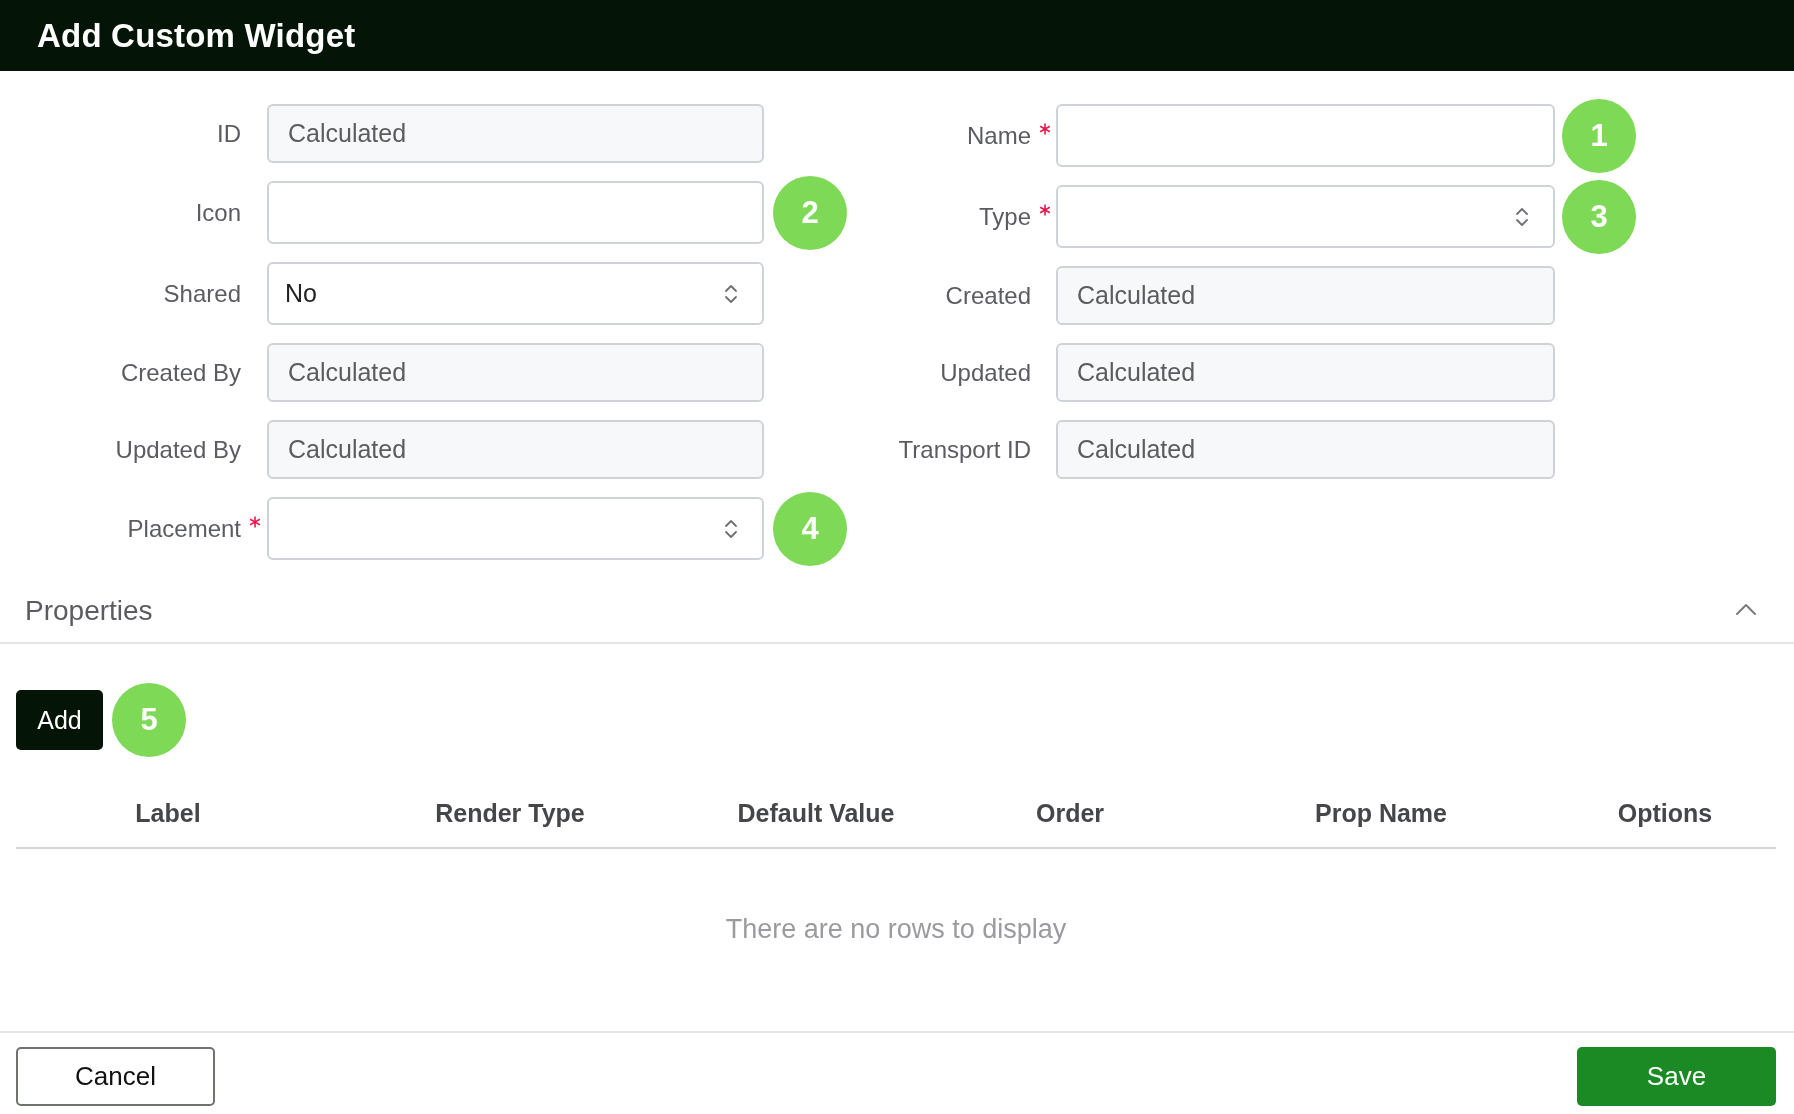  Describe the element at coordinates (985, 372) in the screenshot. I see `field-label: Updated` at that location.